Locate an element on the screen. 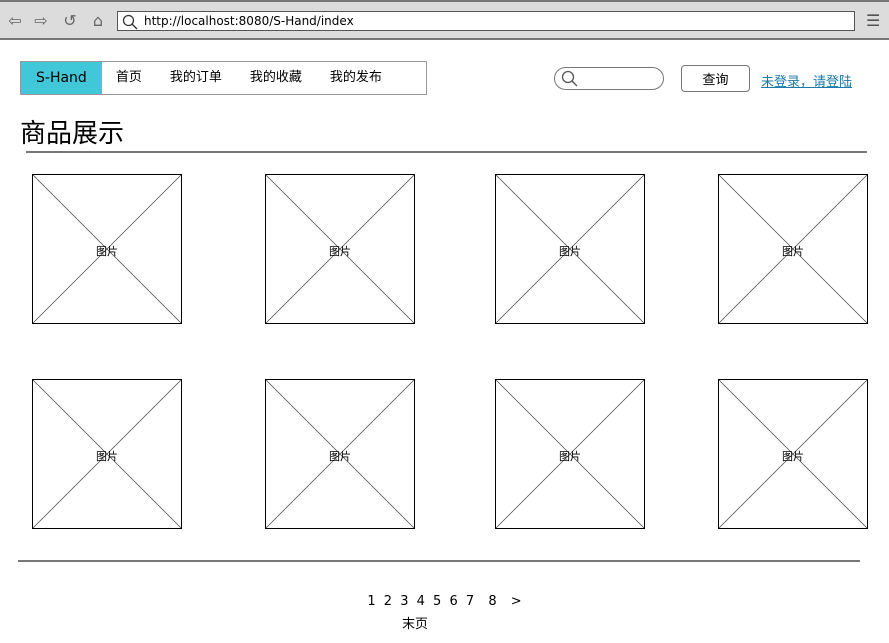  page-8: 8 is located at coordinates (492, 601).